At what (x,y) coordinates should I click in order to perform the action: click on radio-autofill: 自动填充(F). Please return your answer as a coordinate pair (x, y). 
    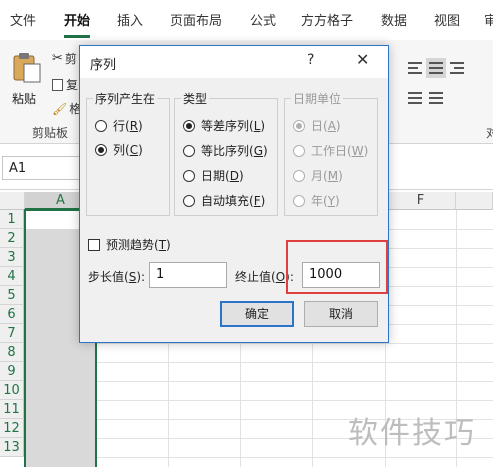
    Looking at the image, I should click on (224, 200).